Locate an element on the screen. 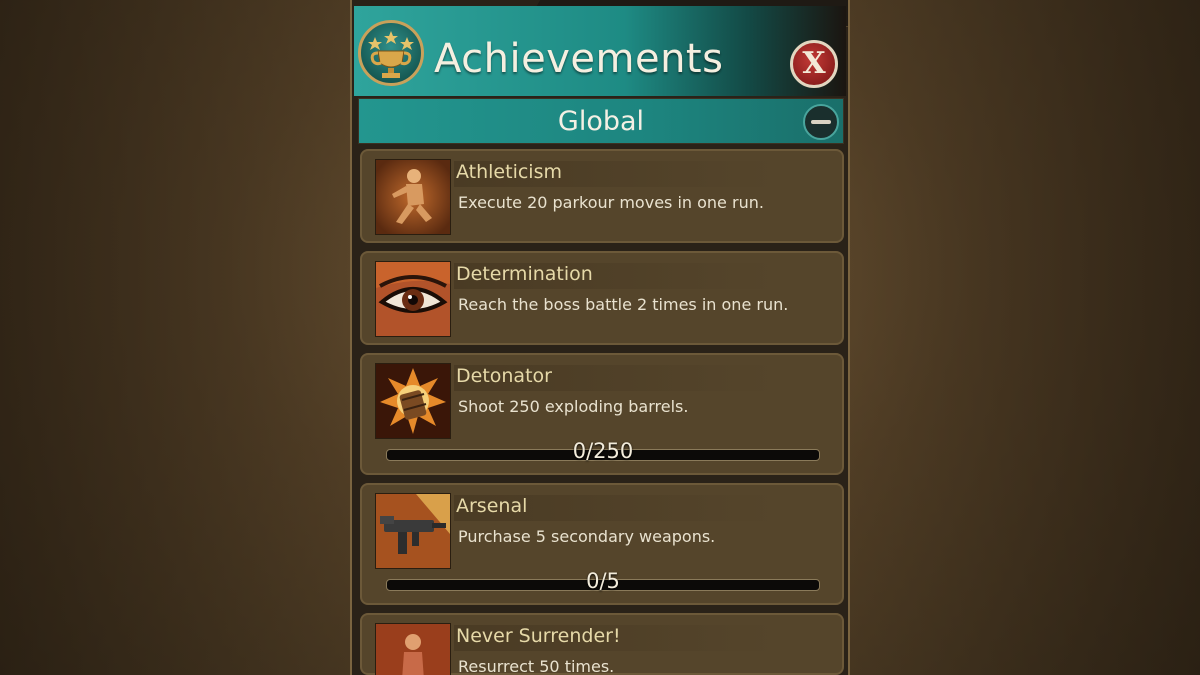 The height and width of the screenshot is (675, 1200). collapse-button is located at coordinates (821, 122).